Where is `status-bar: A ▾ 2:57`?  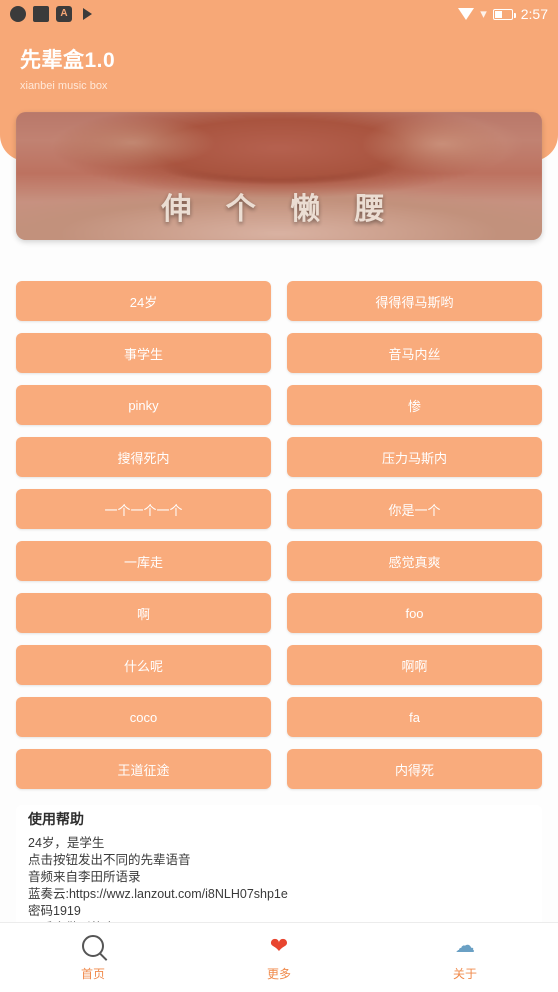 status-bar: A ▾ 2:57 is located at coordinates (279, 14).